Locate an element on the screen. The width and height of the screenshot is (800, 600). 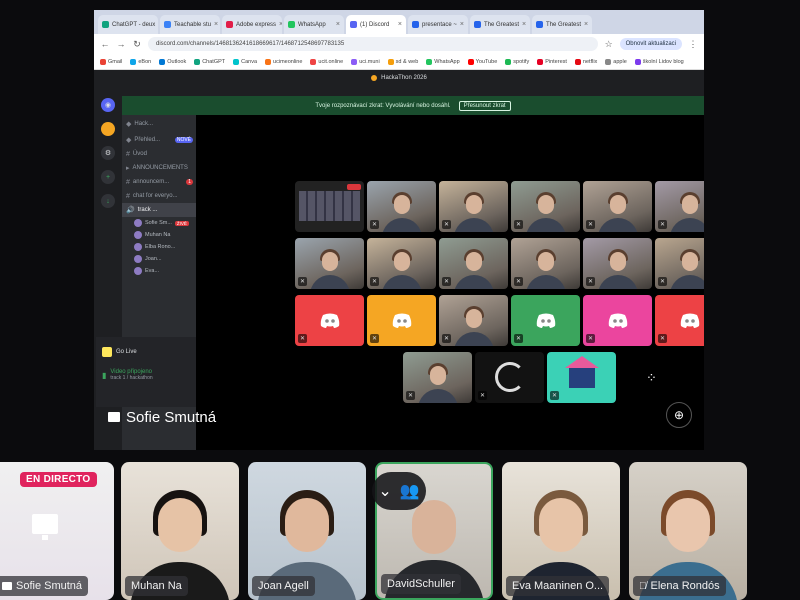
person-body is located at coordinates (401, 225).